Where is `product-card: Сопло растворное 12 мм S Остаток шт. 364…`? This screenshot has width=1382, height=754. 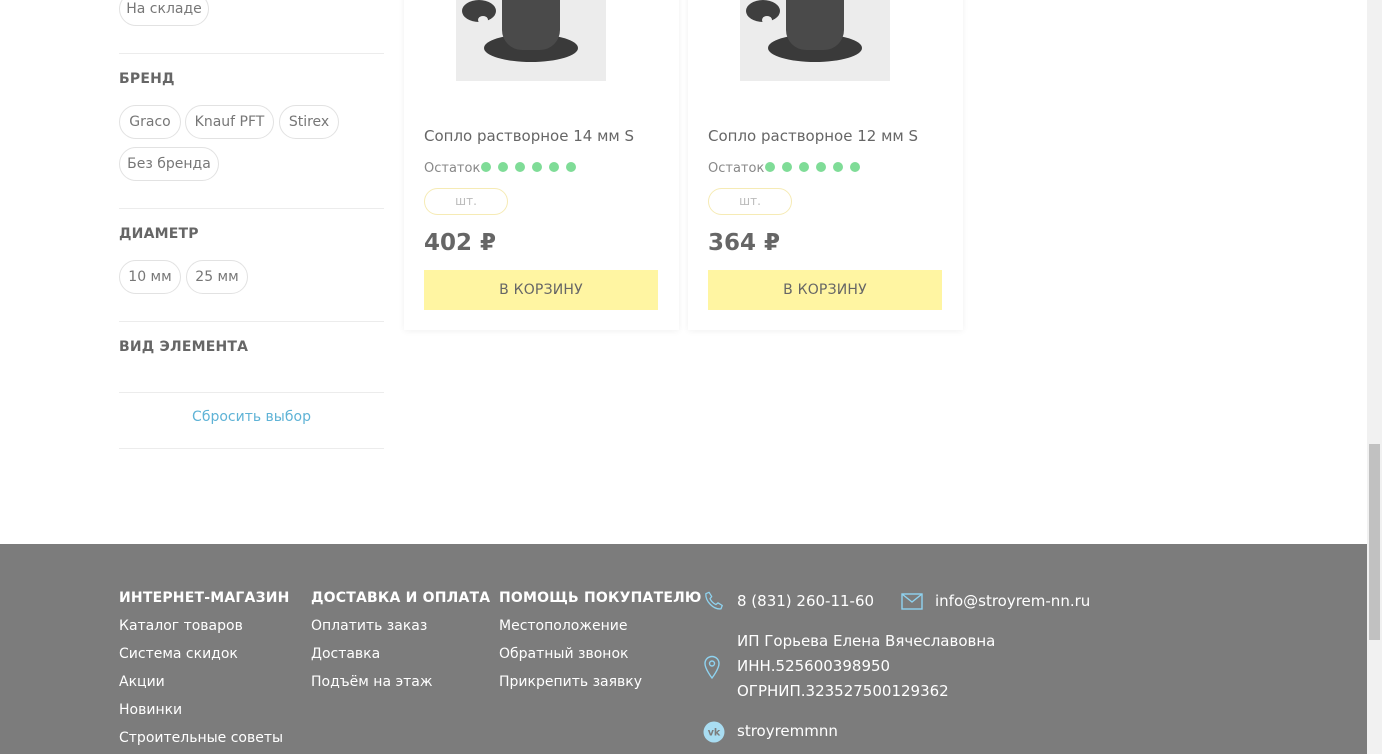 product-card: Сопло растворное 12 мм S Остаток шт. 364… is located at coordinates (825, 165).